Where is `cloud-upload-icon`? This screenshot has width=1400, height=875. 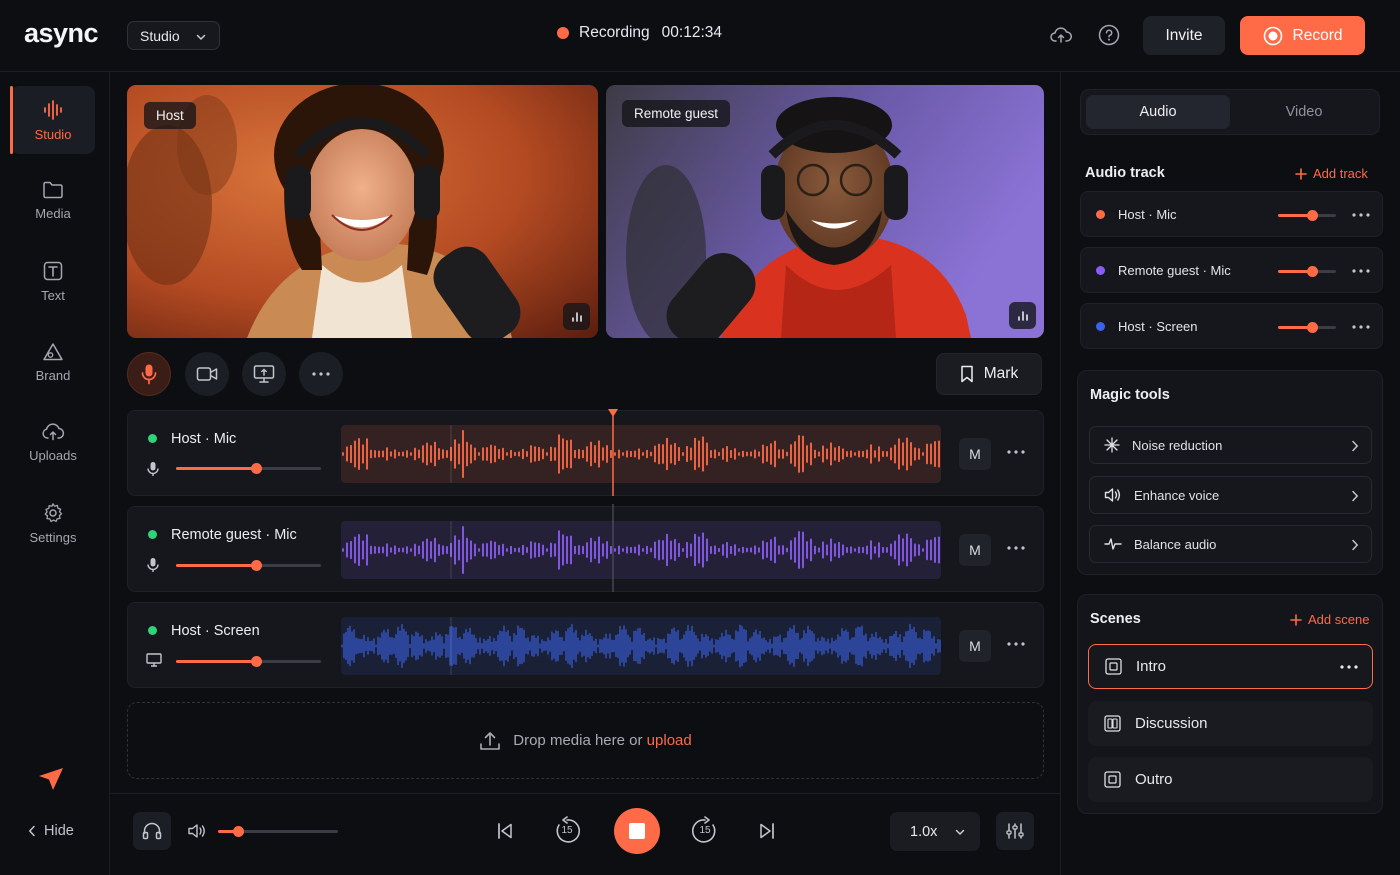
cloud-upload-icon is located at coordinates (1061, 35).